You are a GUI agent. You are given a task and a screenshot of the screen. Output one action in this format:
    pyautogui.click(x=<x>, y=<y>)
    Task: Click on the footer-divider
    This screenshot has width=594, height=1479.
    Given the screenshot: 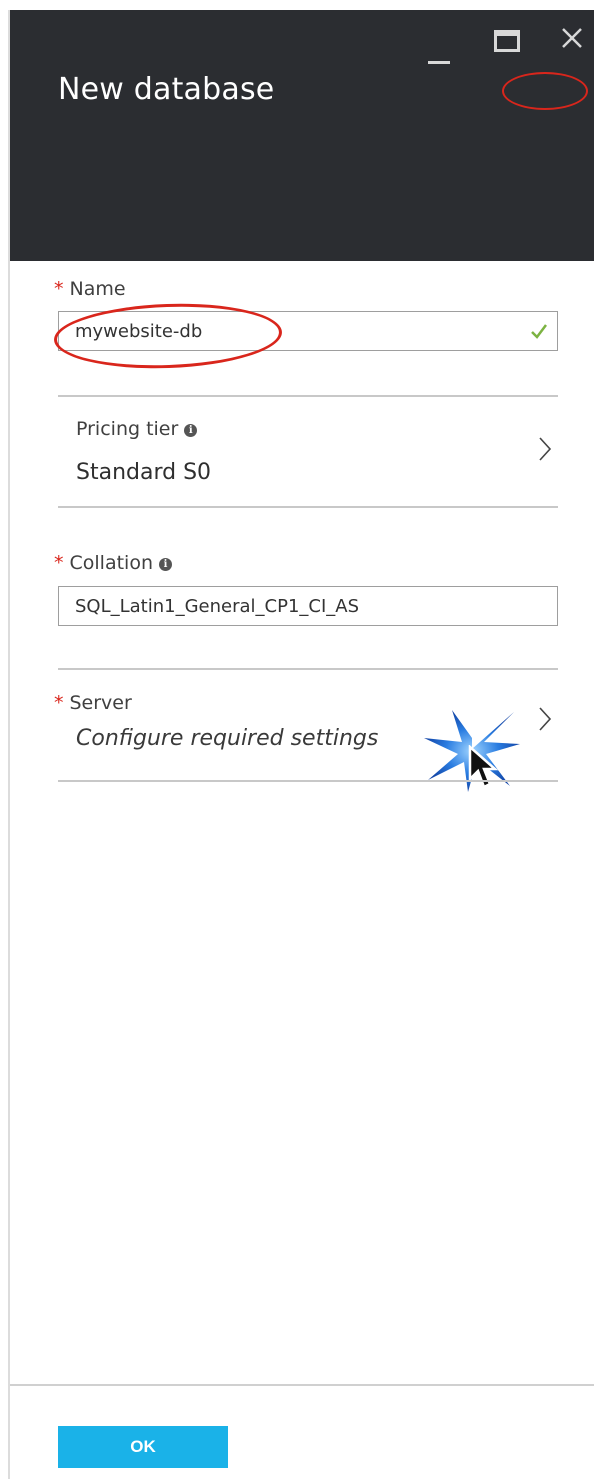 What is the action you would take?
    pyautogui.click(x=302, y=1385)
    